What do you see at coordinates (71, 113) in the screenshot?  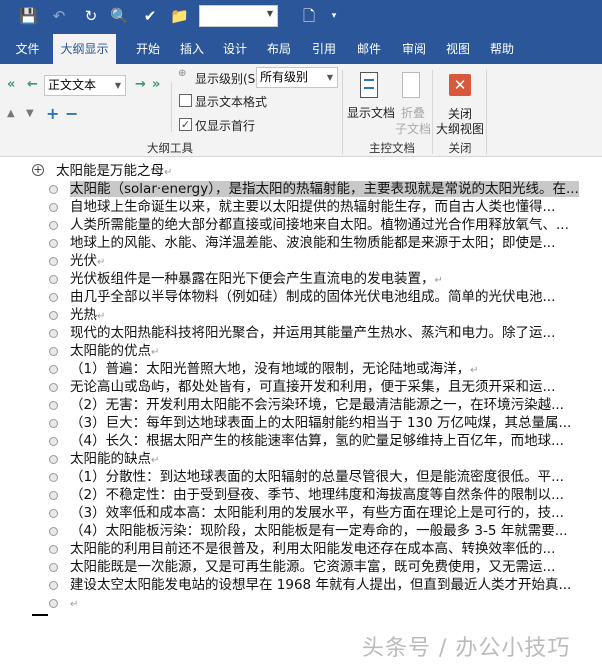 I see `collapse-icon: −` at bounding box center [71, 113].